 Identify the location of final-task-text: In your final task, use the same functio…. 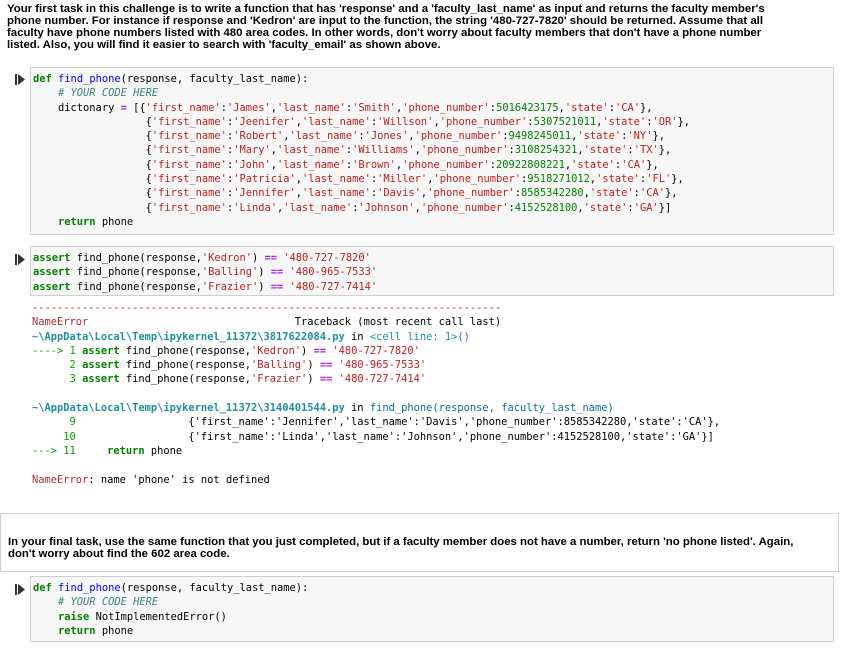
(401, 548).